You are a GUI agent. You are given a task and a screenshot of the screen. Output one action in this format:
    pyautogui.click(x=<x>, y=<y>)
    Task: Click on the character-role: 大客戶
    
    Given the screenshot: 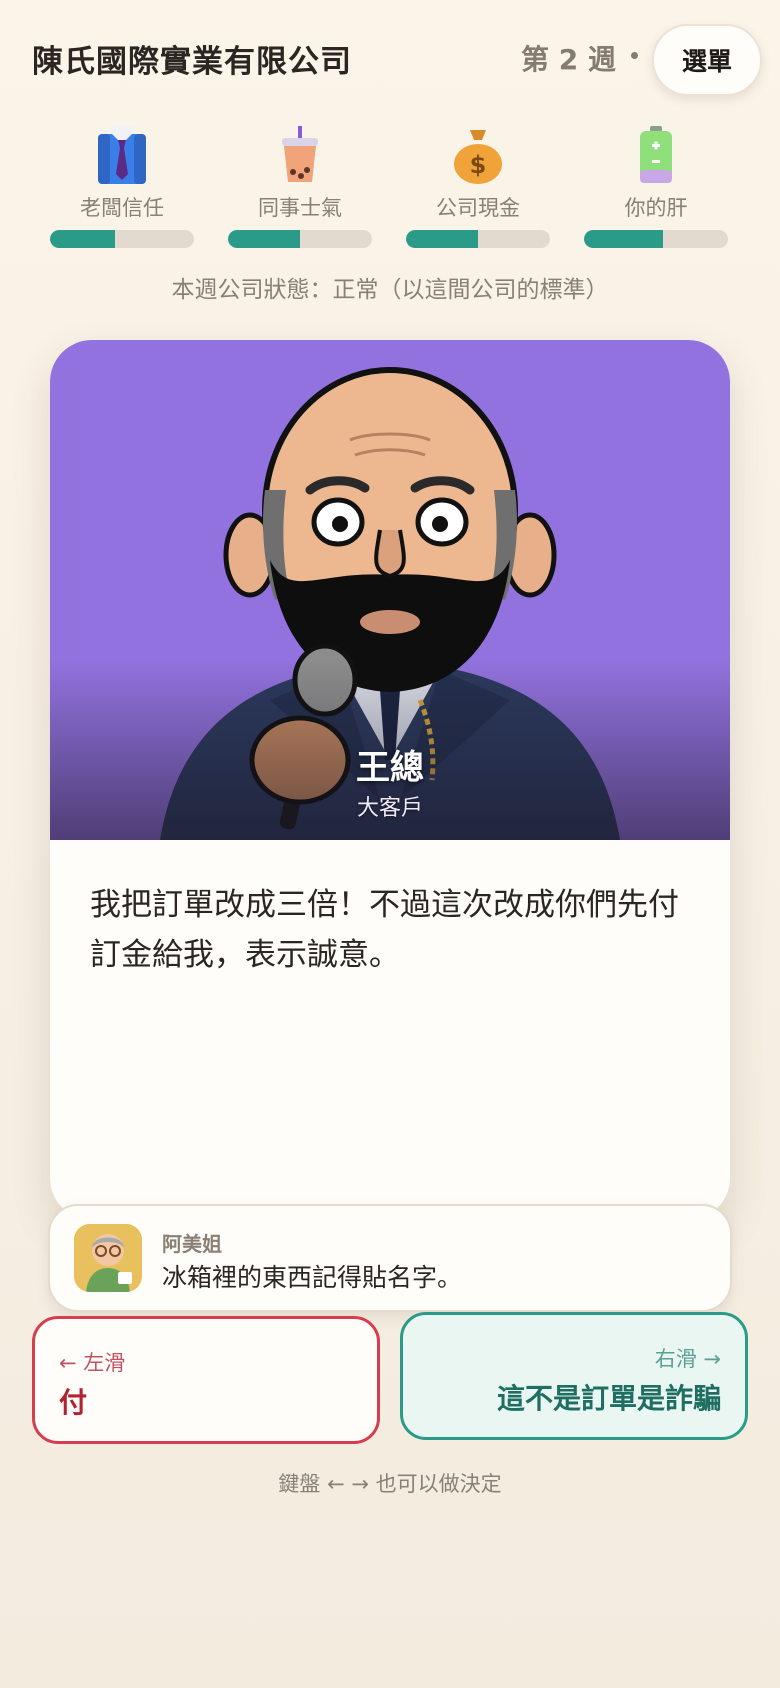 What is the action you would take?
    pyautogui.click(x=389, y=808)
    